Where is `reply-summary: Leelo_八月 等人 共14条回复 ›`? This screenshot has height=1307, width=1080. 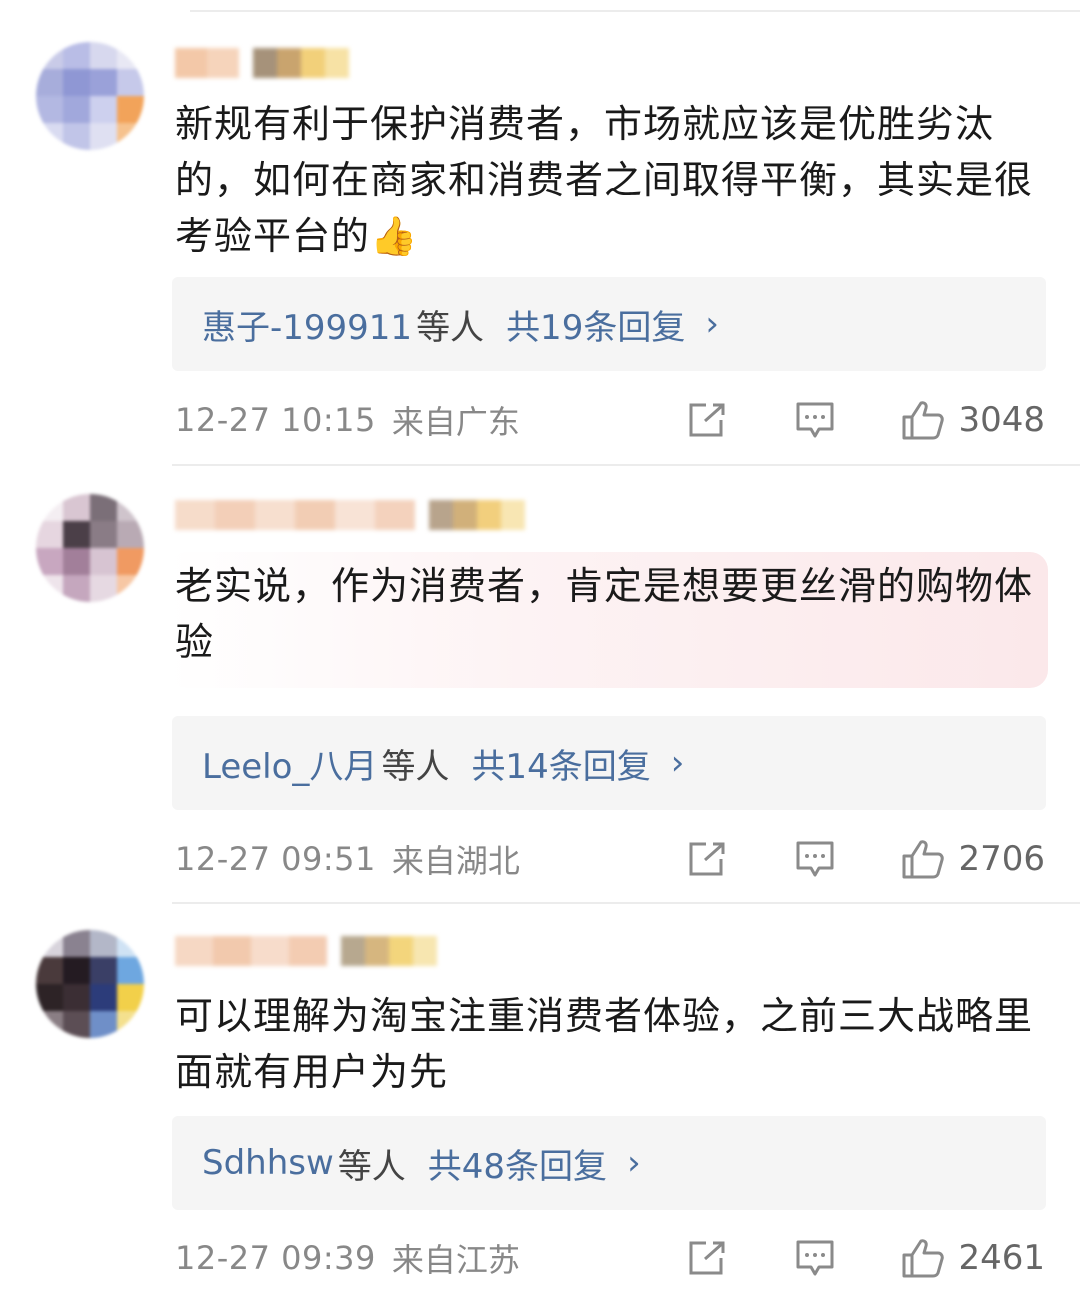
reply-summary: Leelo_八月 等人 共14条回复 › is located at coordinates (609, 763).